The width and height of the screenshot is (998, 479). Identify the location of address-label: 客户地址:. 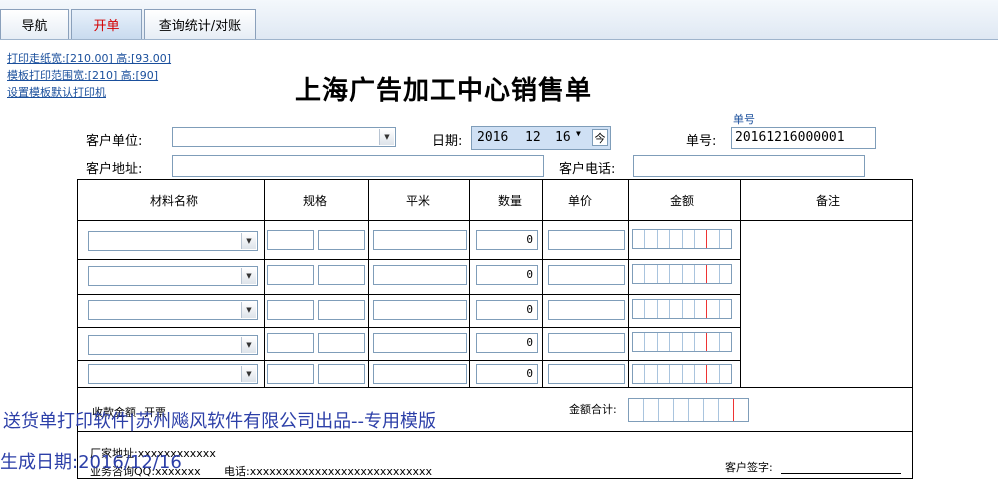
(114, 169).